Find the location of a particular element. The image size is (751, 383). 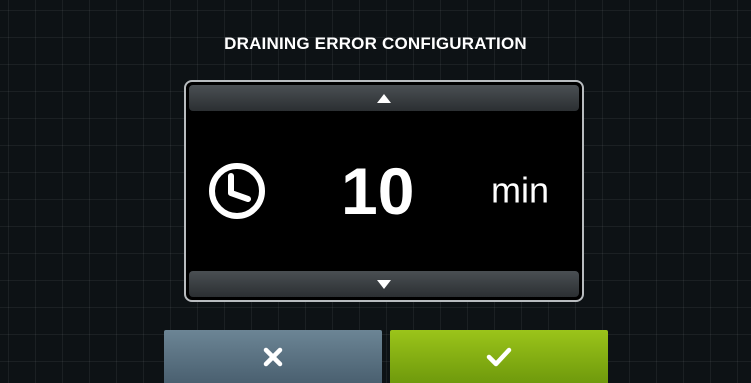

clock-icon is located at coordinates (237, 191).